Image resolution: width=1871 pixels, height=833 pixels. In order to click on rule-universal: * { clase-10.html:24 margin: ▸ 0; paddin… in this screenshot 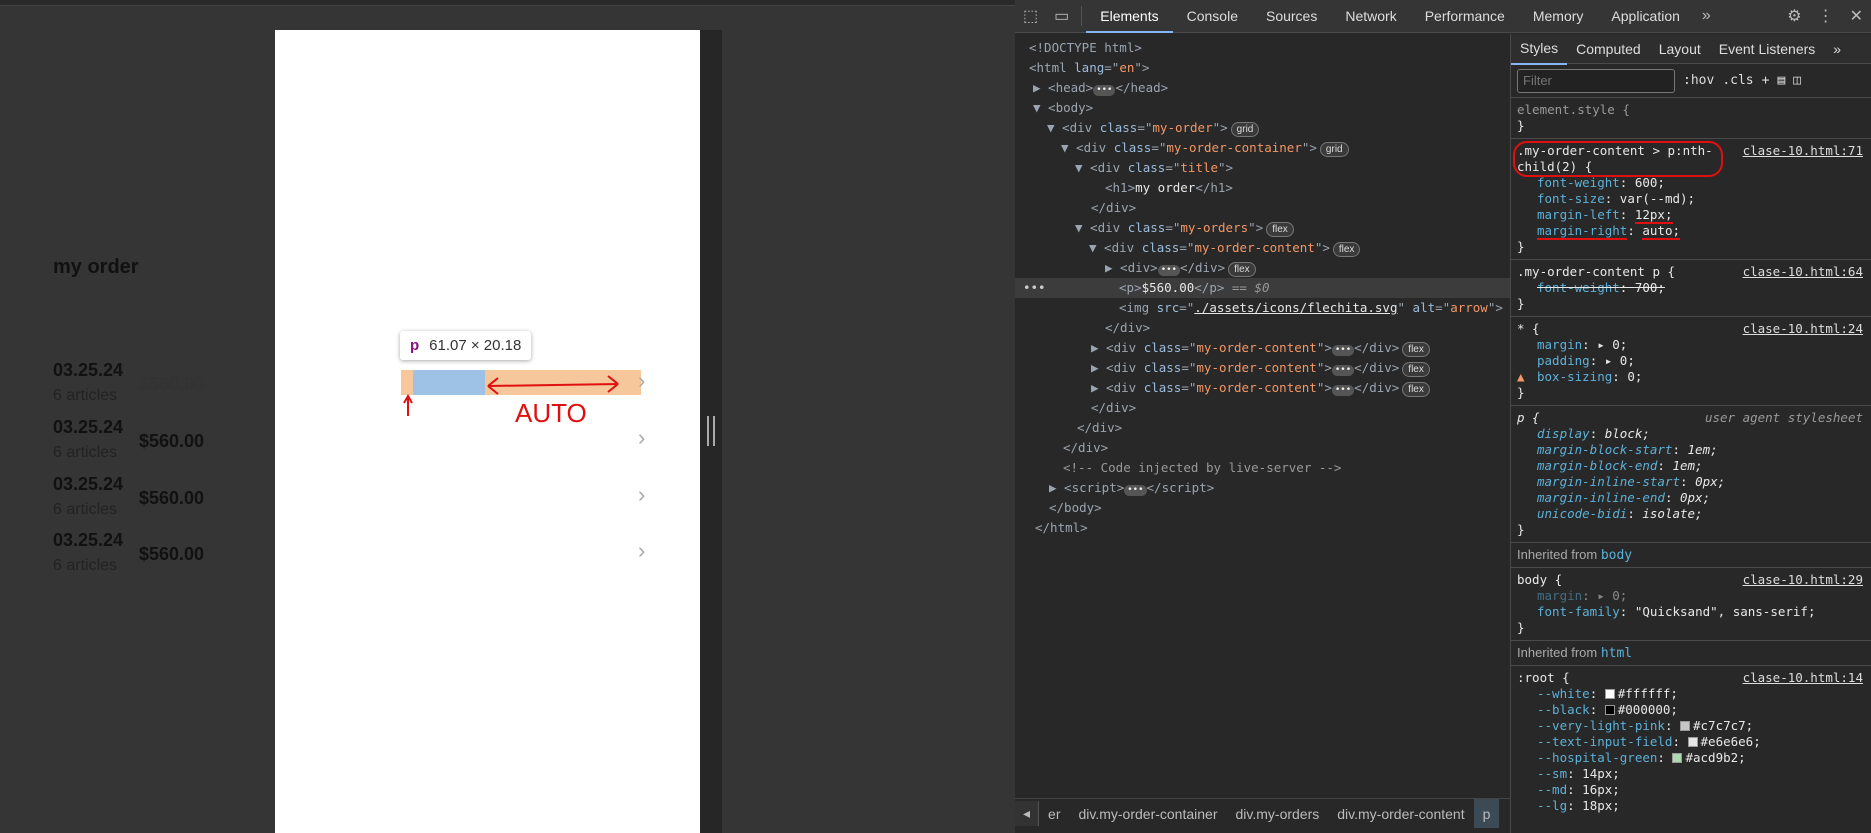, I will do `click(1691, 361)`.